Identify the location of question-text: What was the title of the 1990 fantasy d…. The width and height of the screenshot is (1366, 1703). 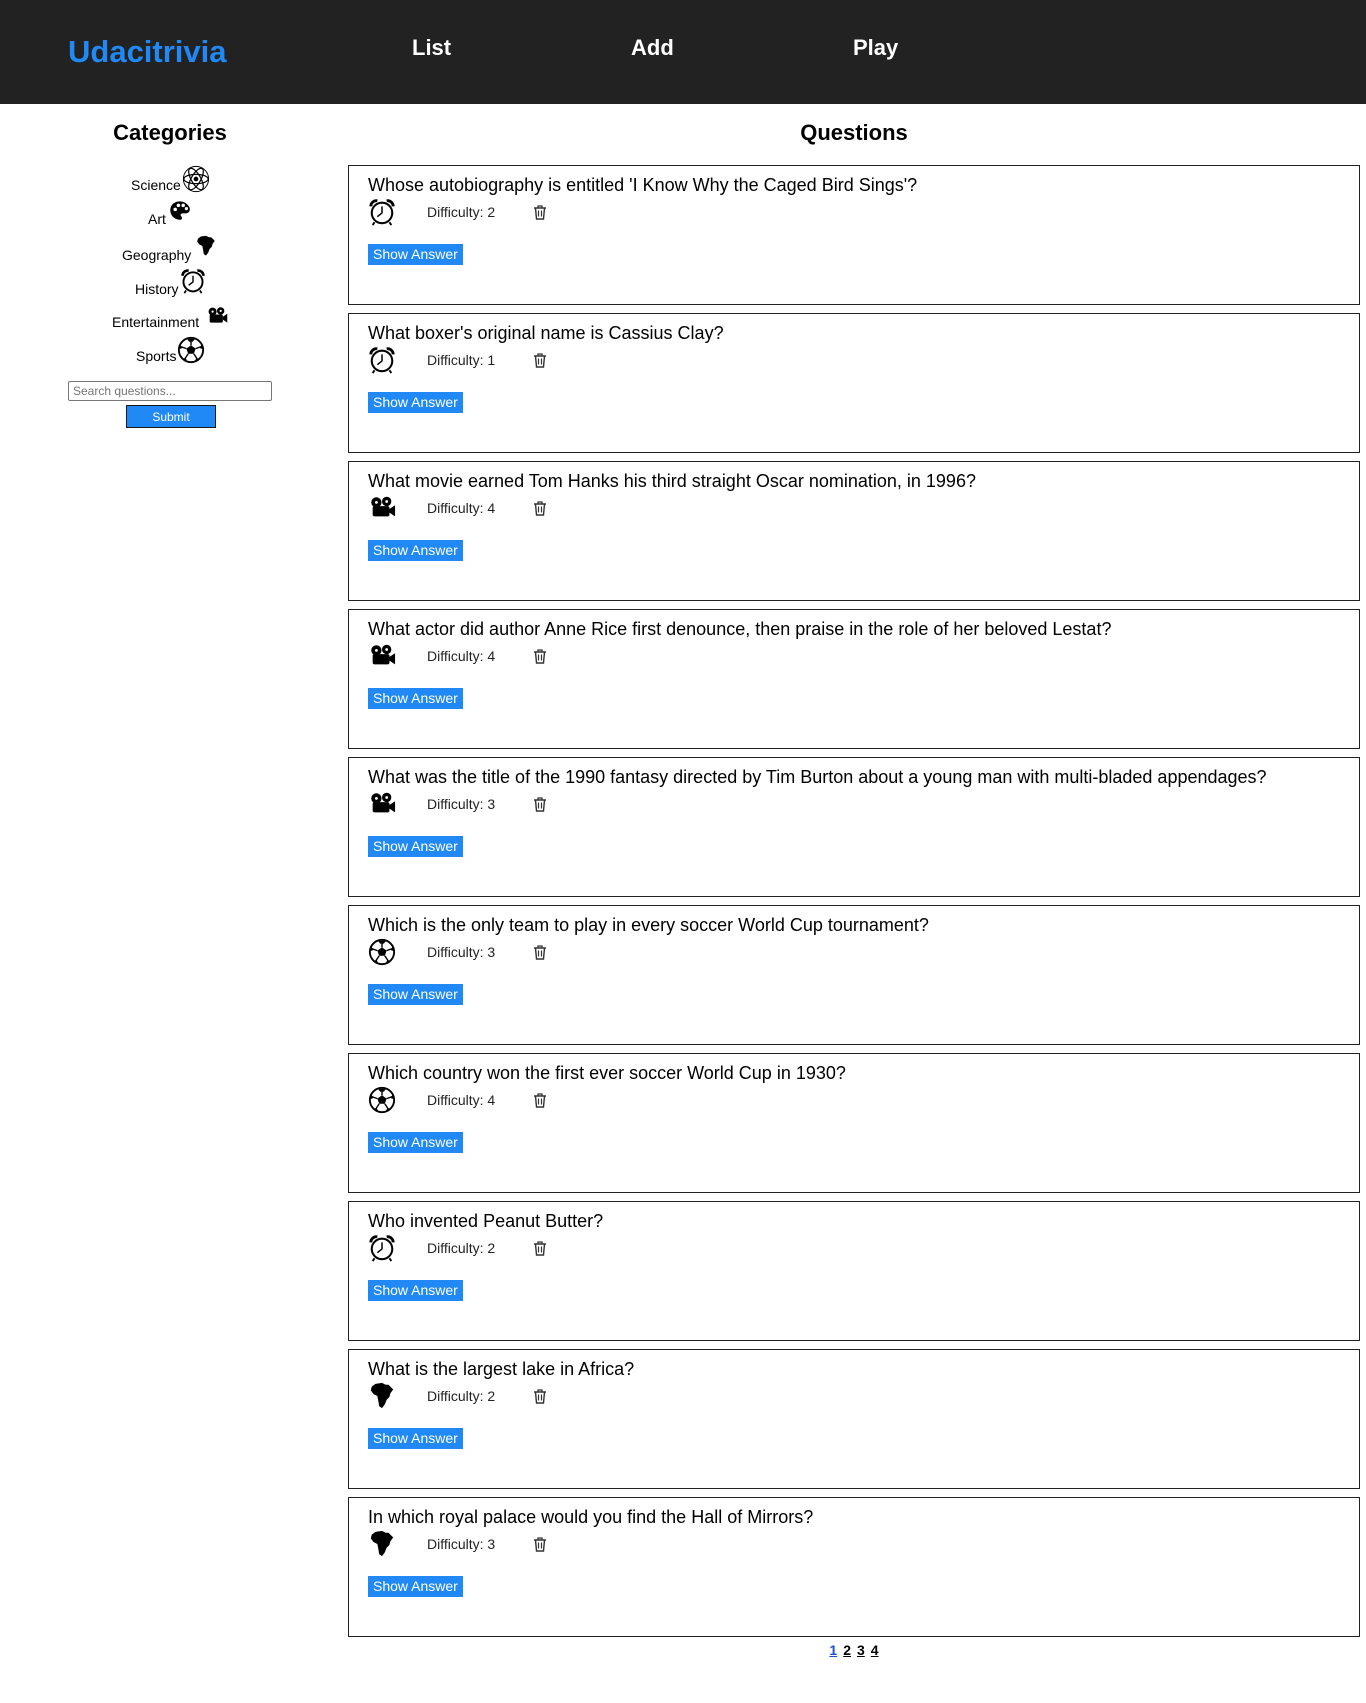
(817, 777).